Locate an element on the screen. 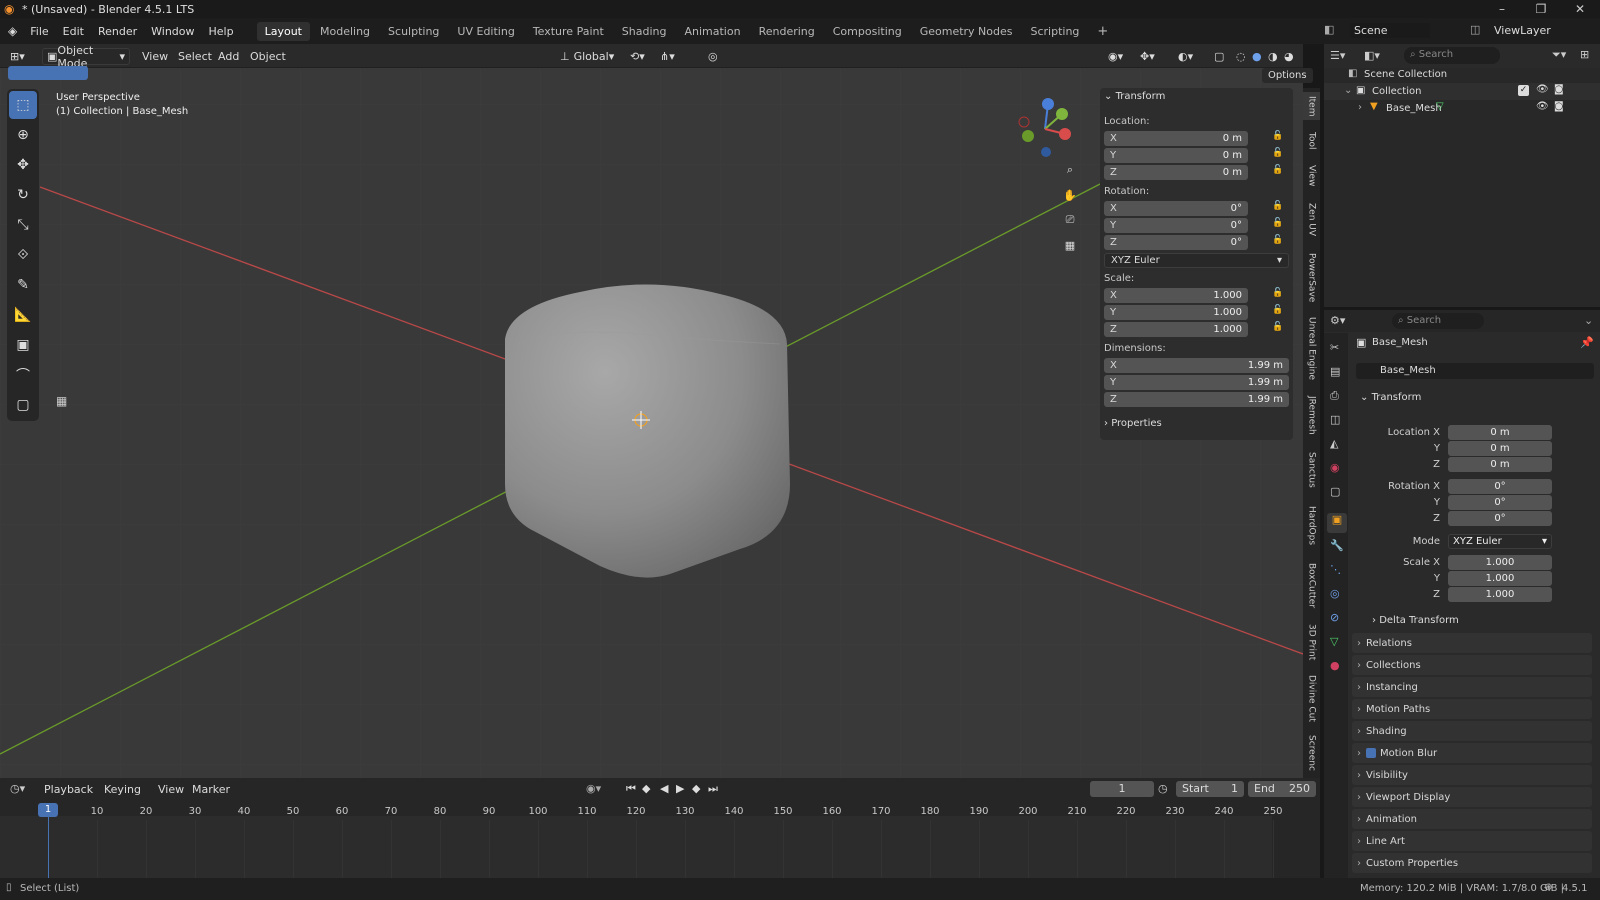 This screenshot has height=900, width=1600. play-reverse-icon: ◀ is located at coordinates (664, 788).